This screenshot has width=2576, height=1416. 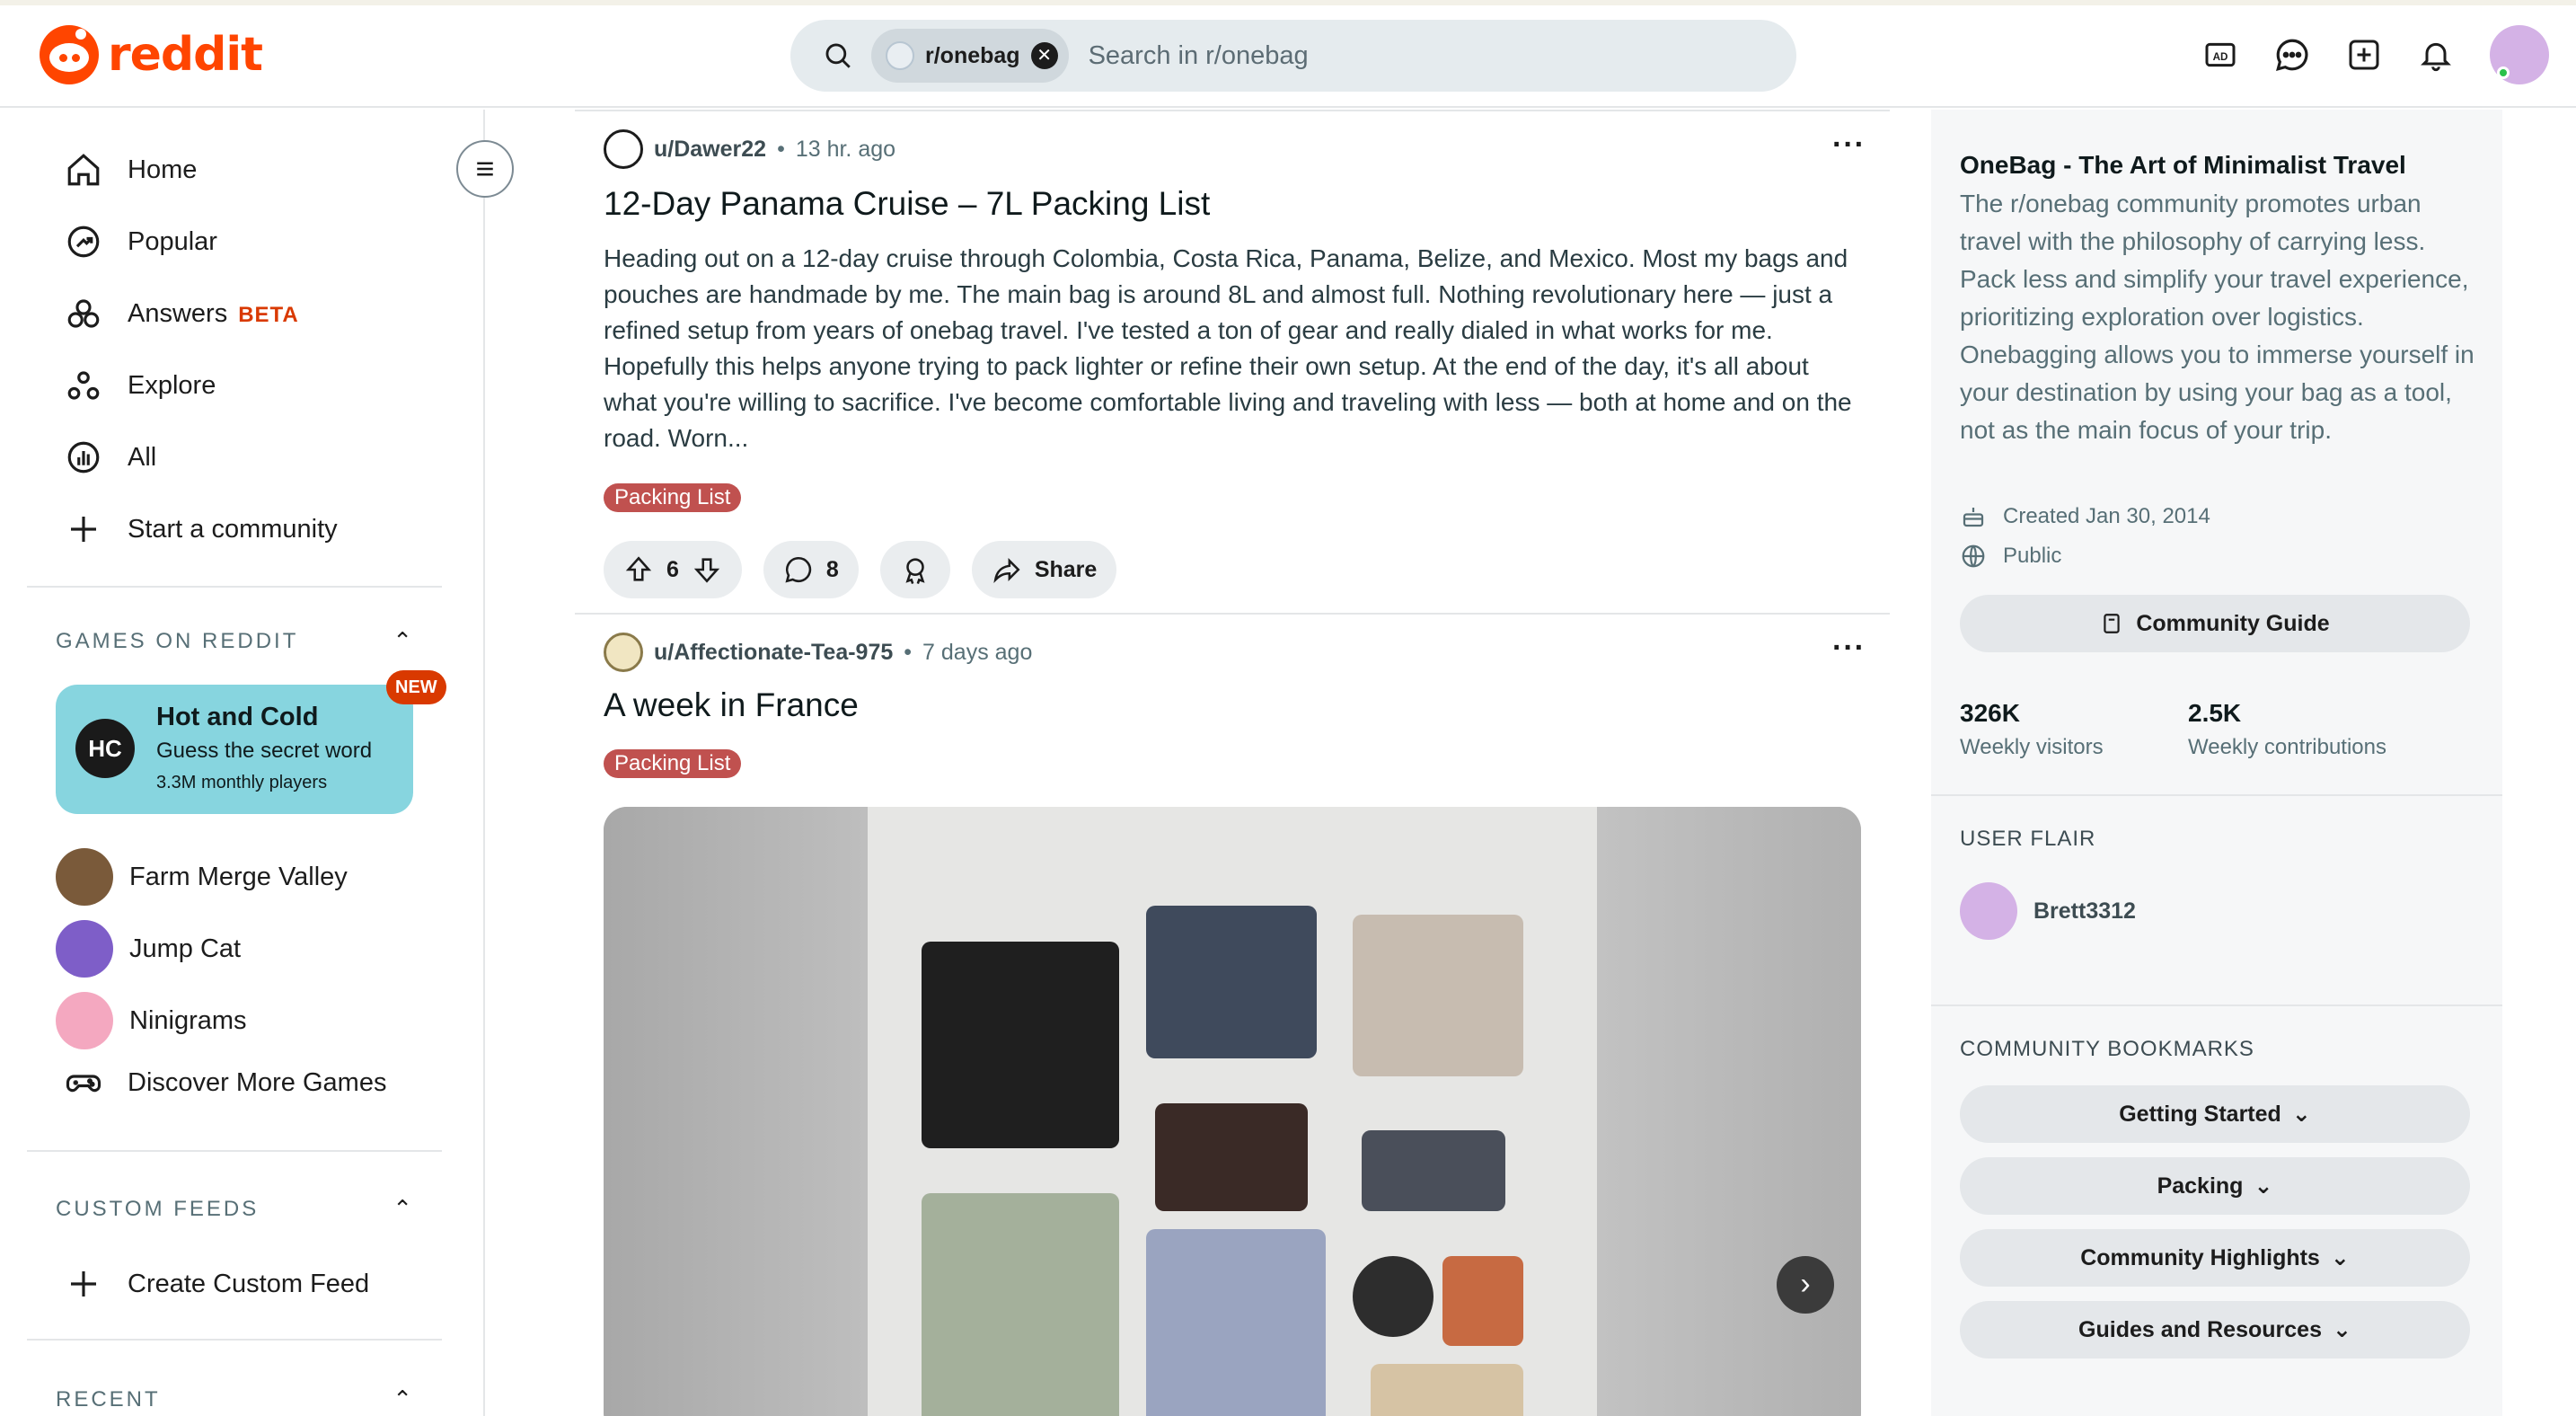 I want to click on menu-icon, so click(x=485, y=169).